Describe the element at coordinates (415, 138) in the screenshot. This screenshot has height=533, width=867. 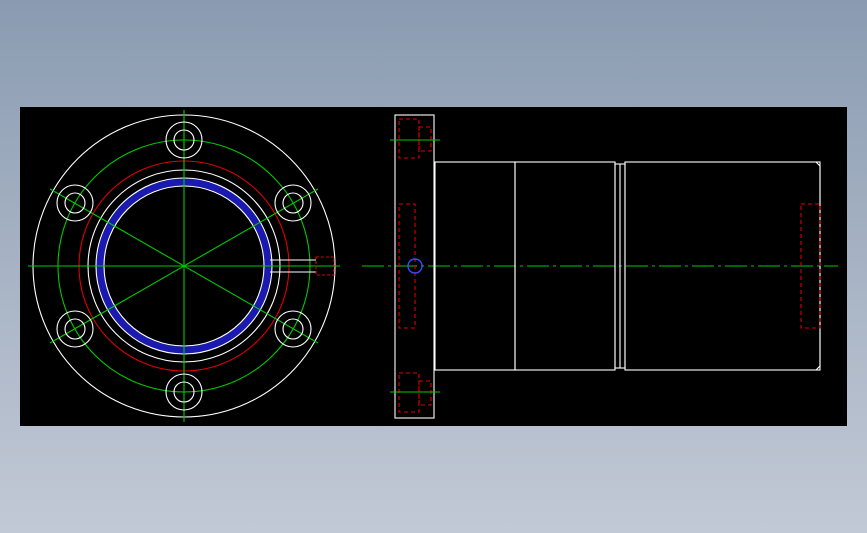
I see `flange-counterbore-top` at that location.